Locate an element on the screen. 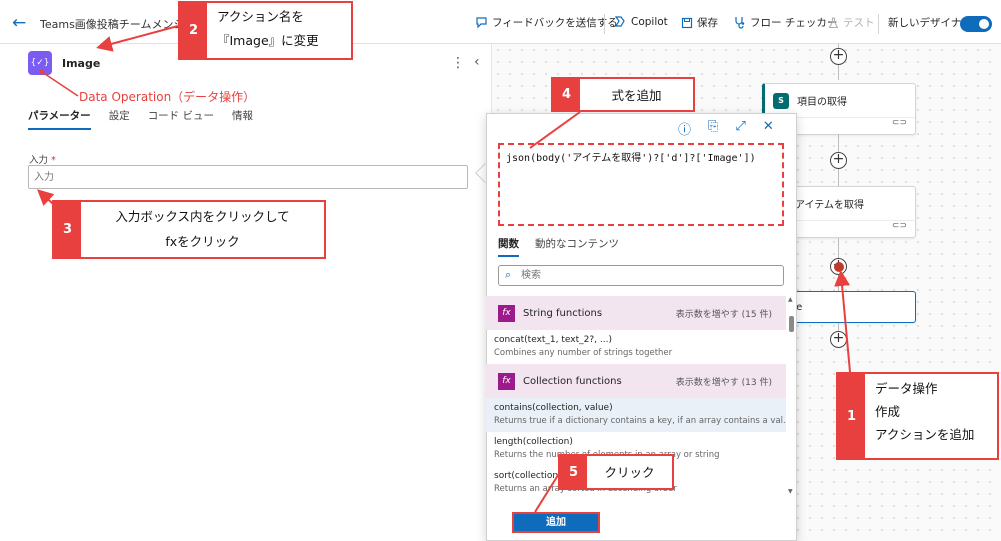 Image resolution: width=1001 pixels, height=541 pixels. flow-checker-label: フロー チェッカー is located at coordinates (794, 23).